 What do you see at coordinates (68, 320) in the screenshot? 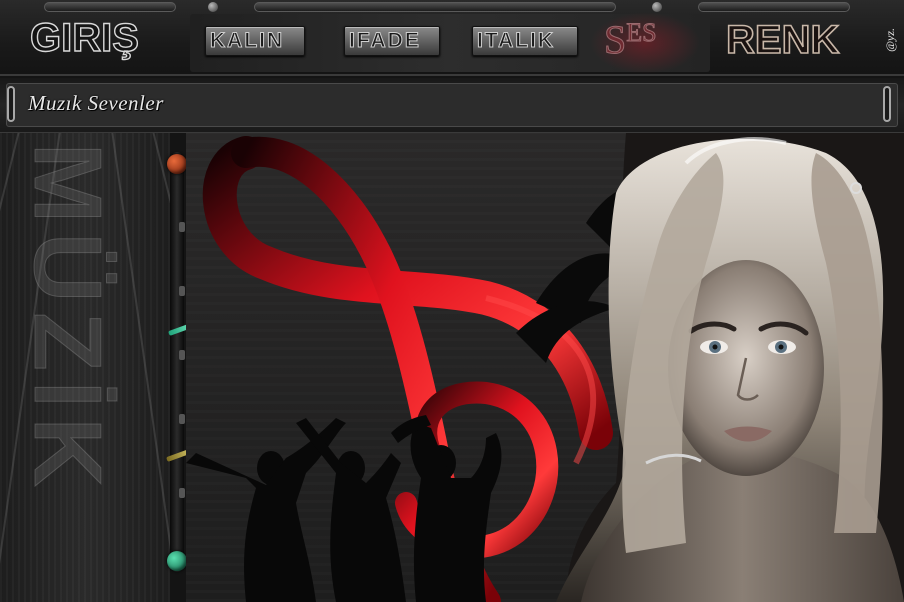
I see `panel-decor-text: MÜZİK` at bounding box center [68, 320].